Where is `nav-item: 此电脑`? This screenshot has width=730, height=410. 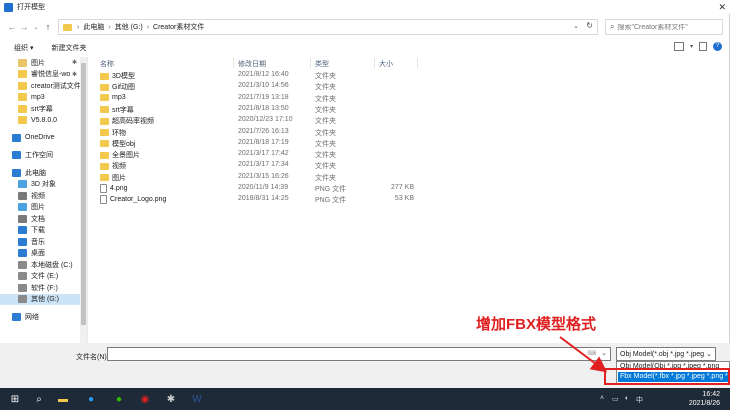
nav-item: 此电脑 is located at coordinates (43, 173).